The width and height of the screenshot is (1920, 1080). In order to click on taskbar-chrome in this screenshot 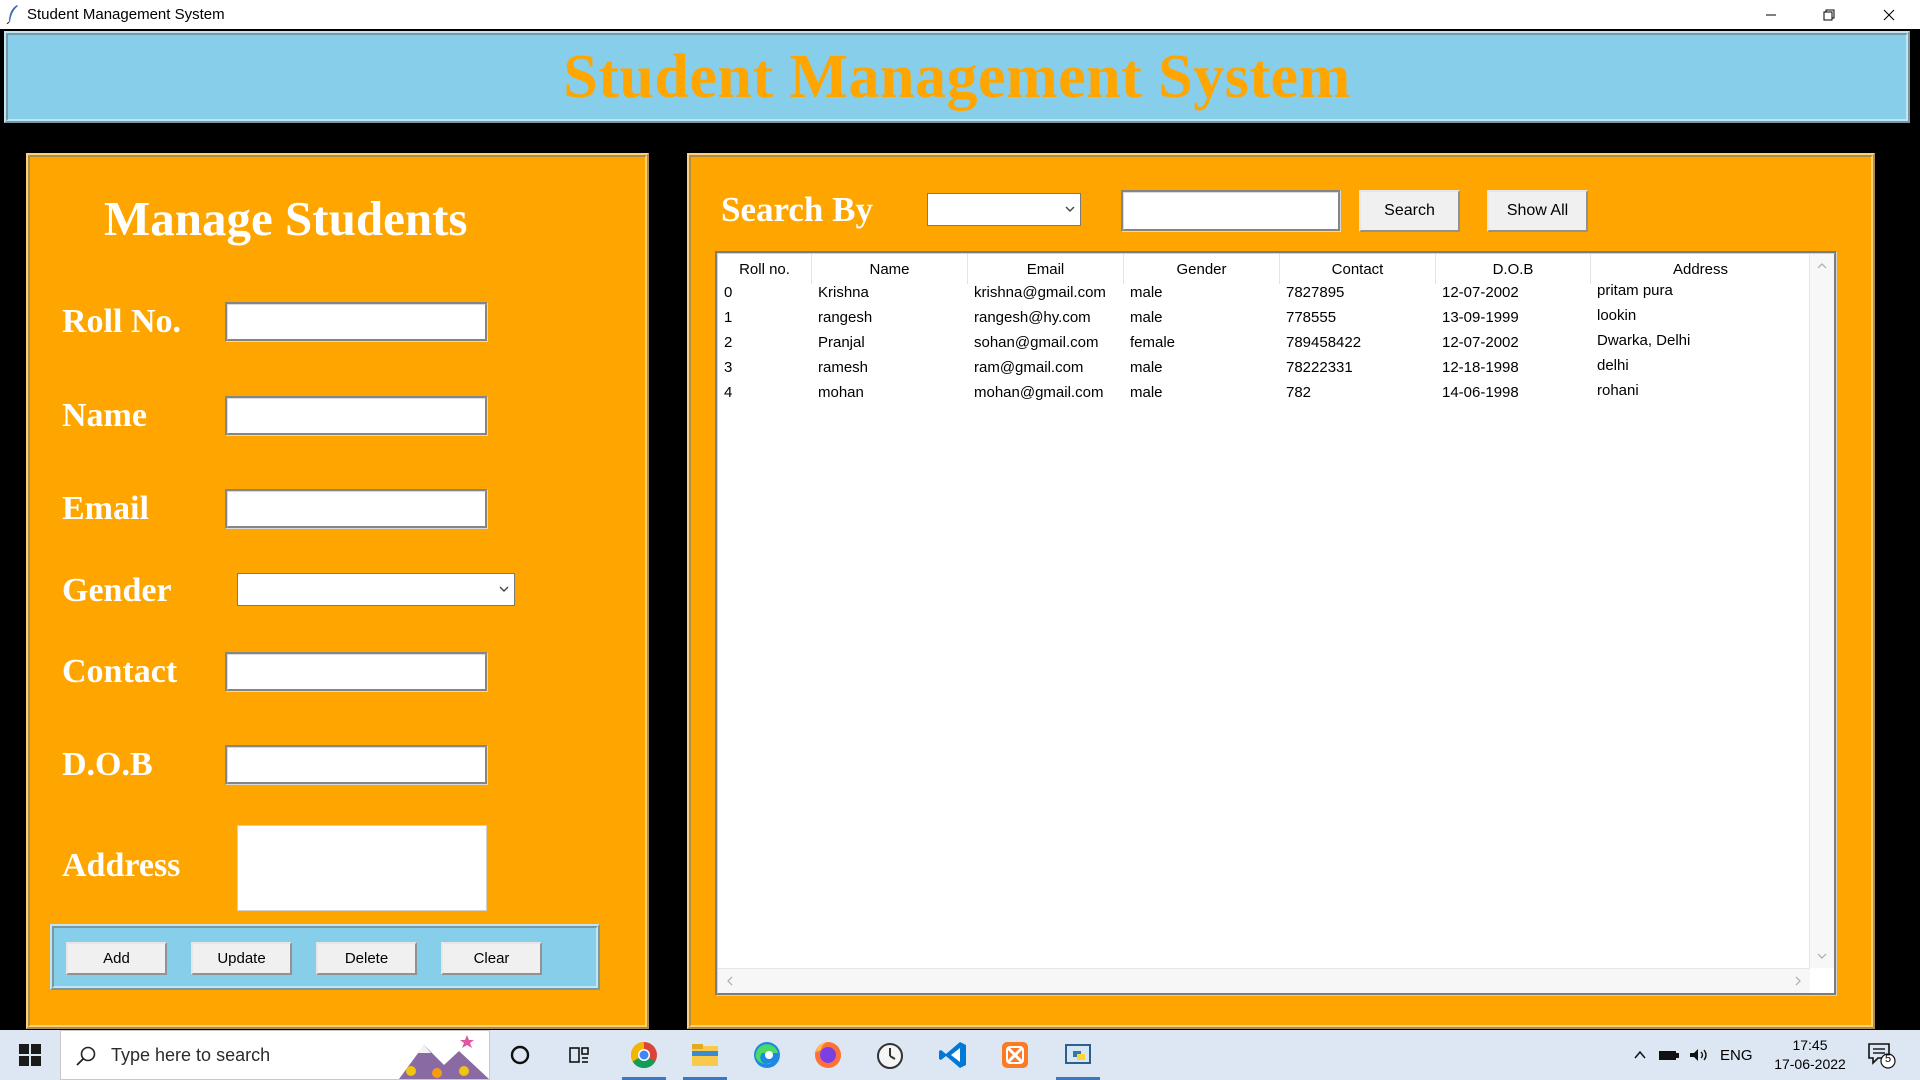, I will do `click(644, 1055)`.